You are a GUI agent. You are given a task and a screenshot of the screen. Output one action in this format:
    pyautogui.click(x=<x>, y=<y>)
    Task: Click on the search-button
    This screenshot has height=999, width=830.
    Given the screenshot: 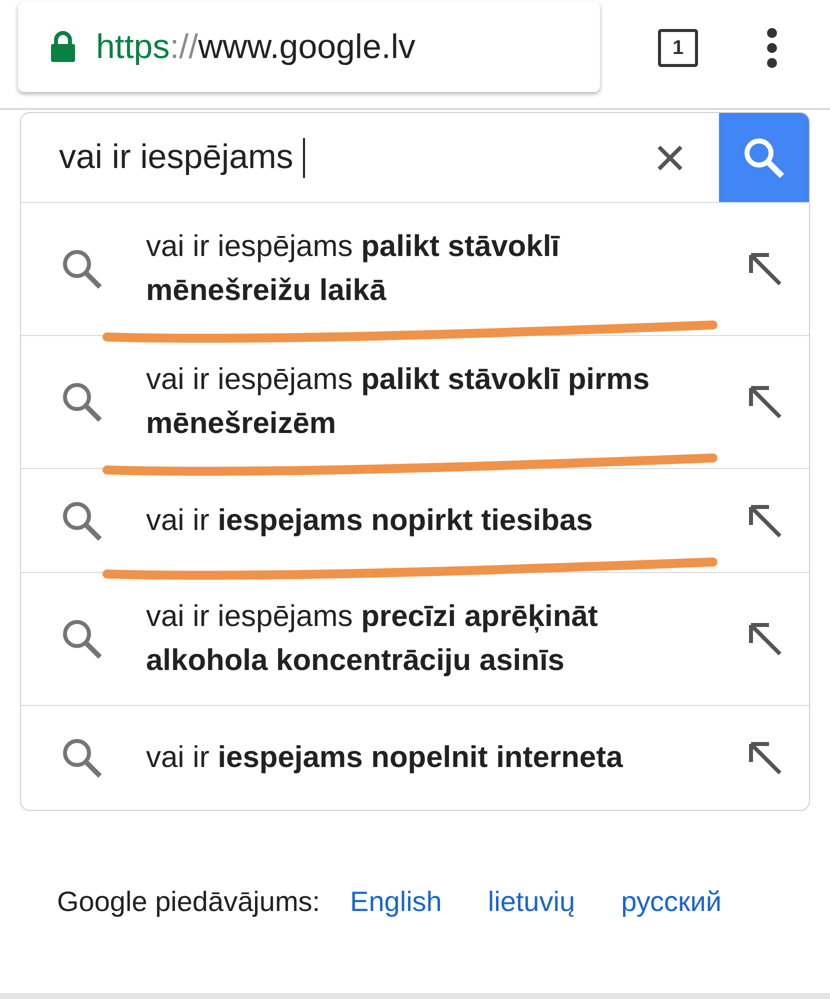 What is the action you would take?
    pyautogui.click(x=764, y=157)
    